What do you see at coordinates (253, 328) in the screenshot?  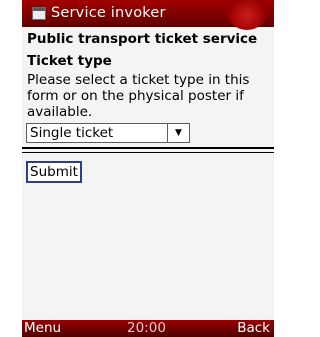 I see `back-softkey: Back` at bounding box center [253, 328].